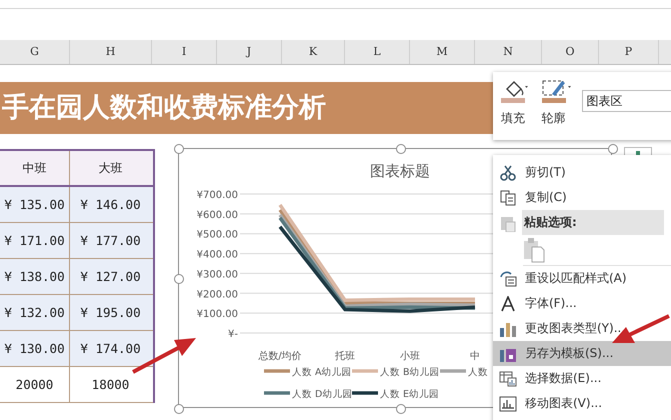  I want to click on table-cell: ¥ 138.00, so click(35, 276).